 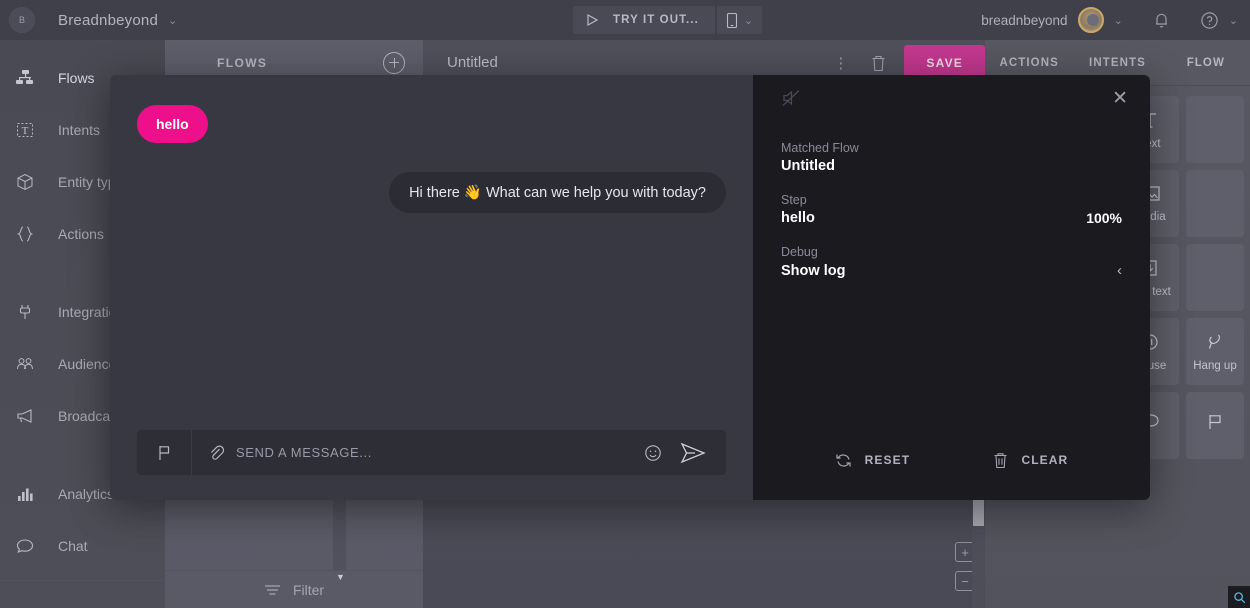 I want to click on trash-icon, so click(x=1000, y=460).